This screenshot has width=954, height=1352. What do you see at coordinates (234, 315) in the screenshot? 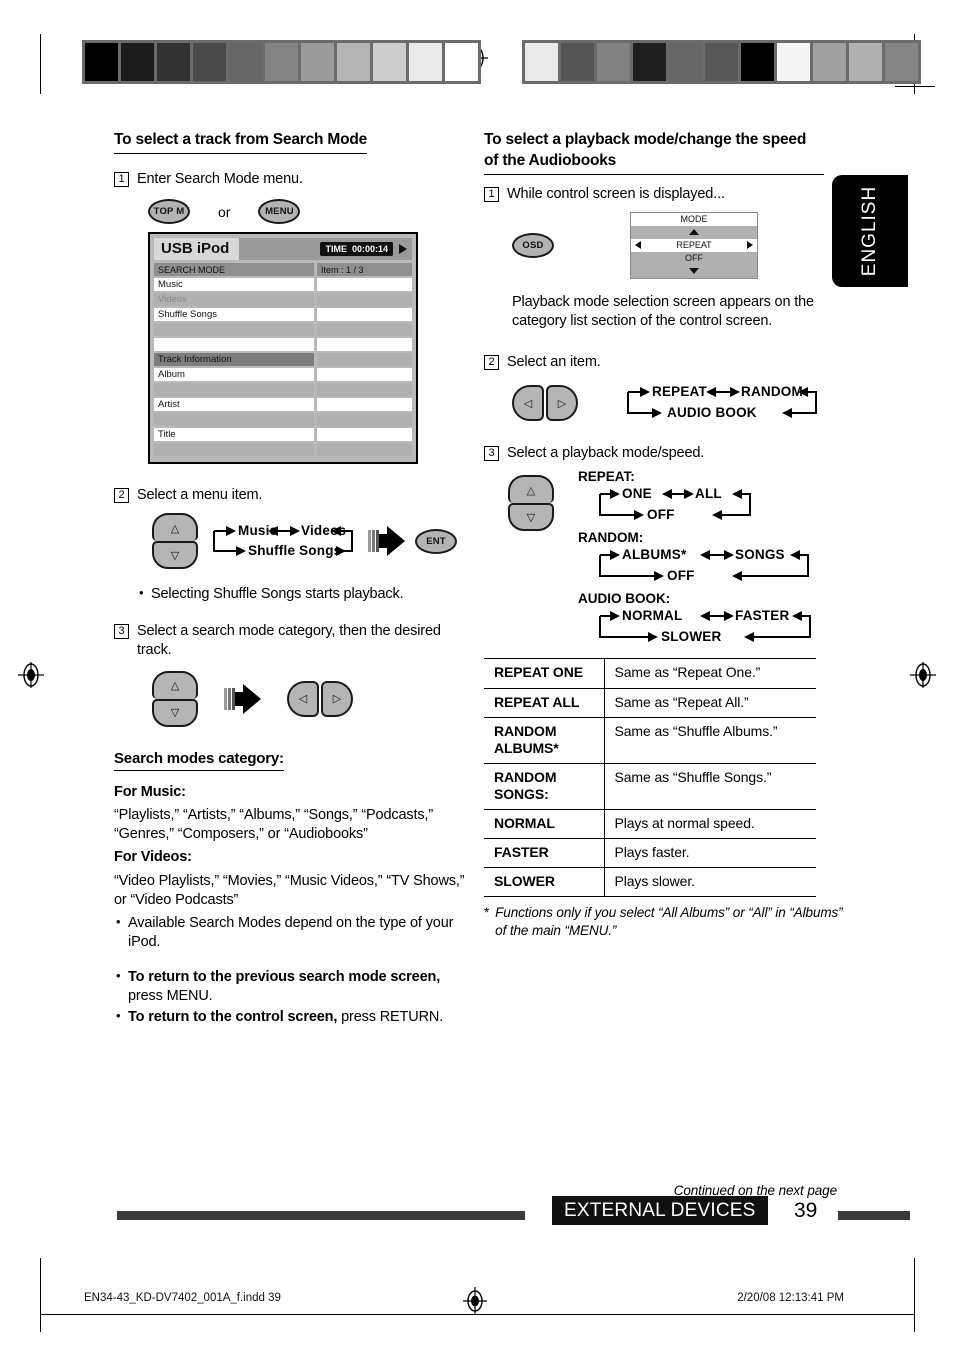
I see `screen-item-shuffle-songs: Shuffle Songs` at bounding box center [234, 315].